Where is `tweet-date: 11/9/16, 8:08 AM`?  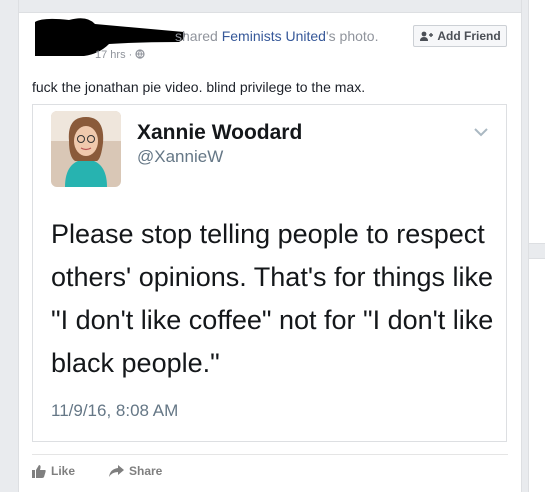
tweet-date: 11/9/16, 8:08 AM is located at coordinates (115, 410).